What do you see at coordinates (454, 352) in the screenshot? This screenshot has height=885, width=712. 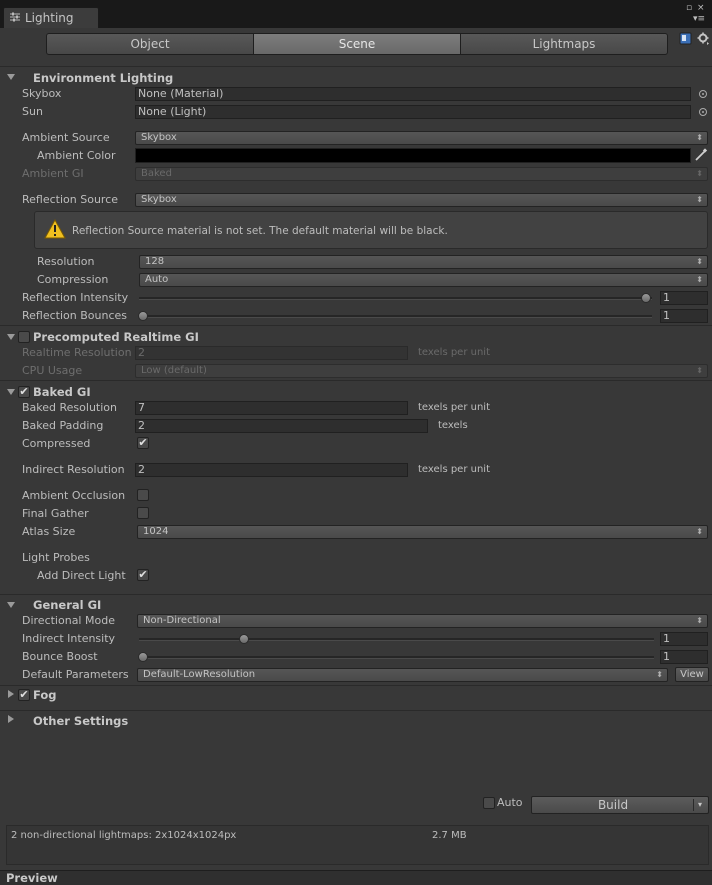 I see `realtime-resolution-unit: texels per unit` at bounding box center [454, 352].